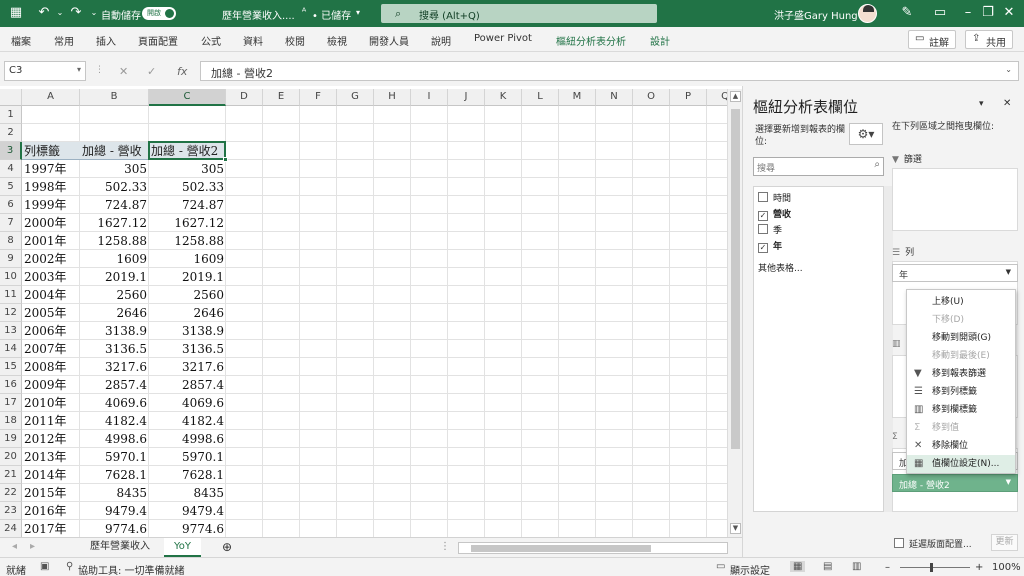  I want to click on row-header-16: 16, so click(11, 385).